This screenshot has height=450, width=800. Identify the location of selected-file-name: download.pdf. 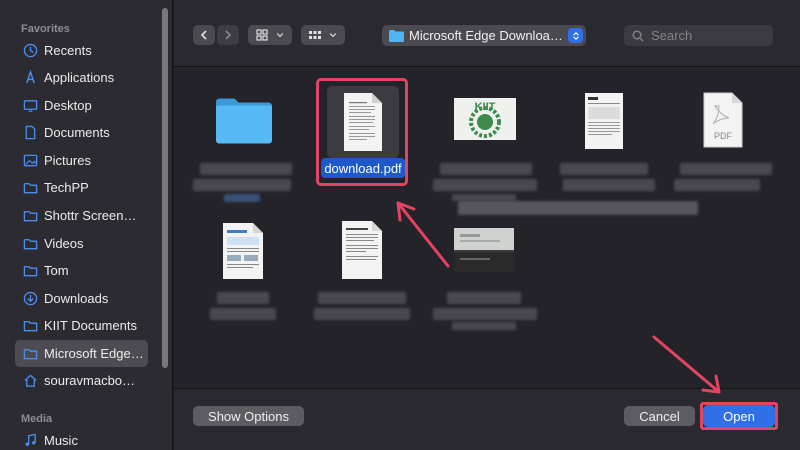
(363, 168).